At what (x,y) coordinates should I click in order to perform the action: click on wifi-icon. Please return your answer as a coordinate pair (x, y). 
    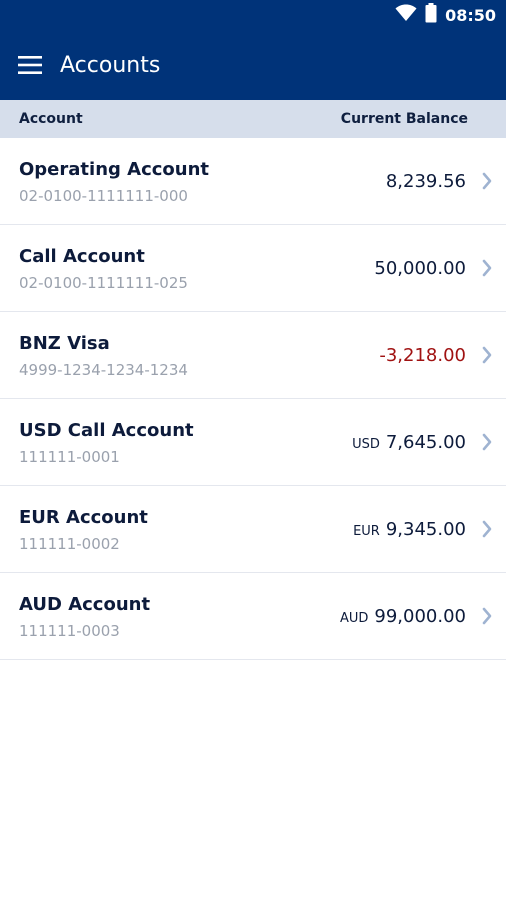
    Looking at the image, I should click on (406, 15).